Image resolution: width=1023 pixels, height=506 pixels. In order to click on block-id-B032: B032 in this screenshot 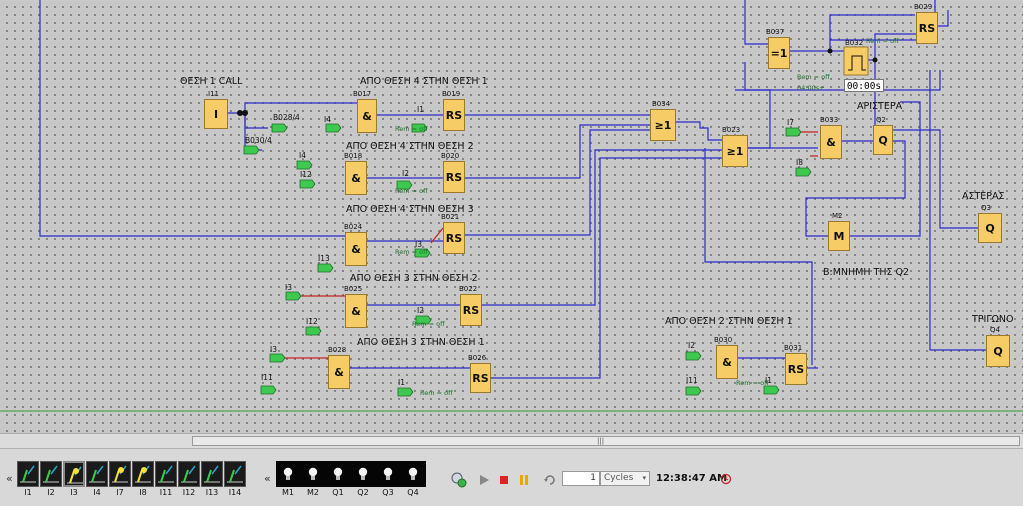, I will do `click(854, 43)`.